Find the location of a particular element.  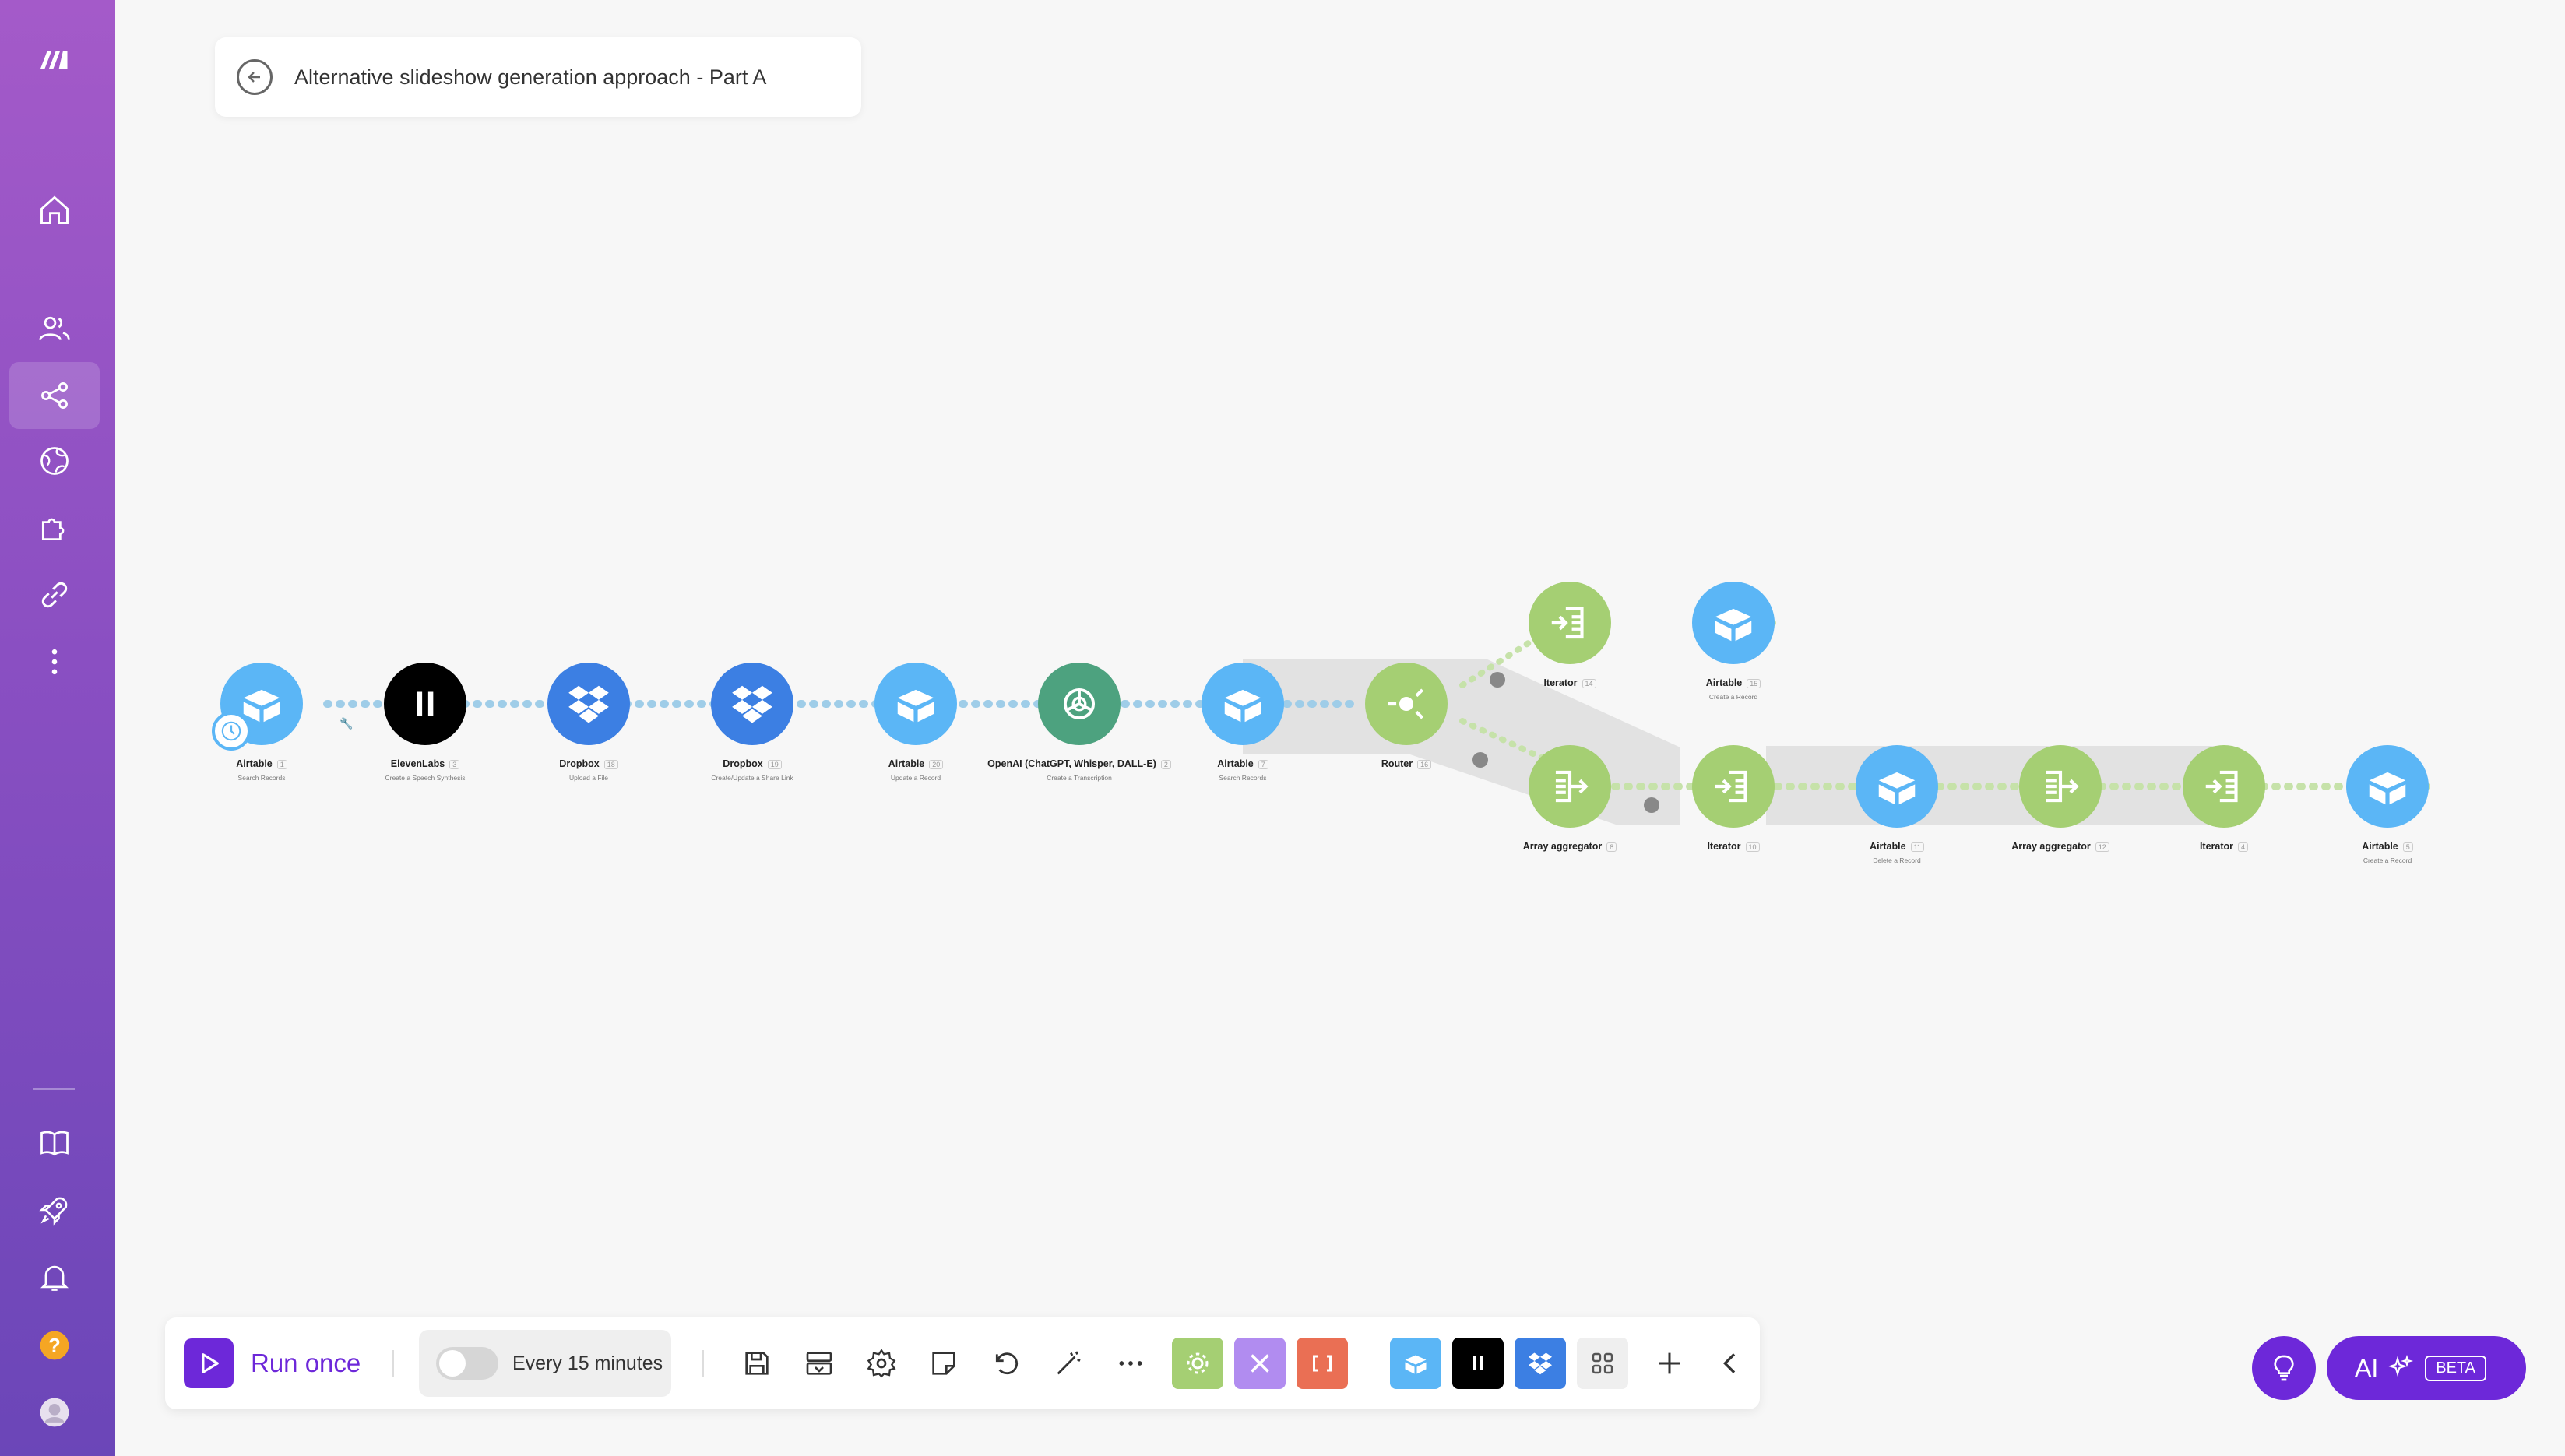

sidebar-item-connections is located at coordinates (54, 594).